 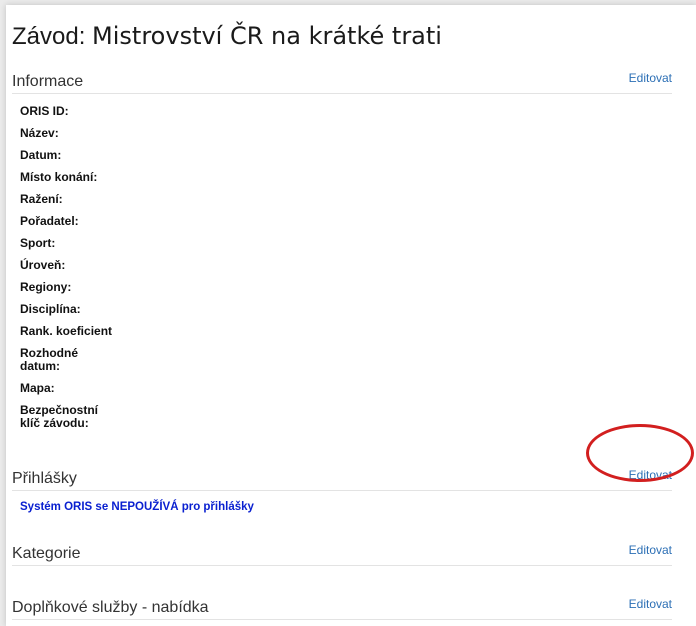 What do you see at coordinates (49, 36) in the screenshot?
I see `page-title-label: Závod:` at bounding box center [49, 36].